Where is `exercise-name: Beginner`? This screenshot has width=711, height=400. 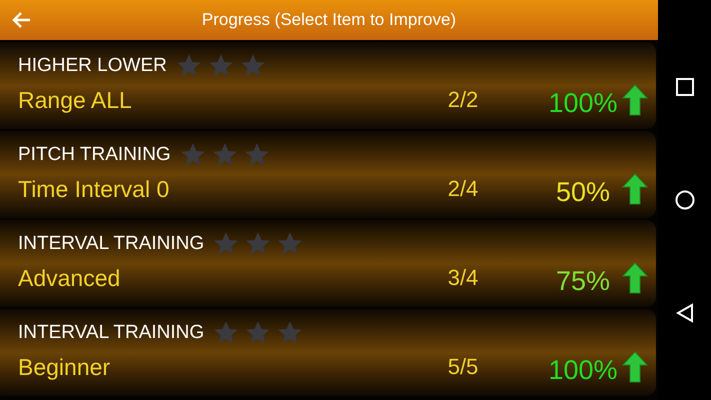
exercise-name: Beginner is located at coordinates (64, 367).